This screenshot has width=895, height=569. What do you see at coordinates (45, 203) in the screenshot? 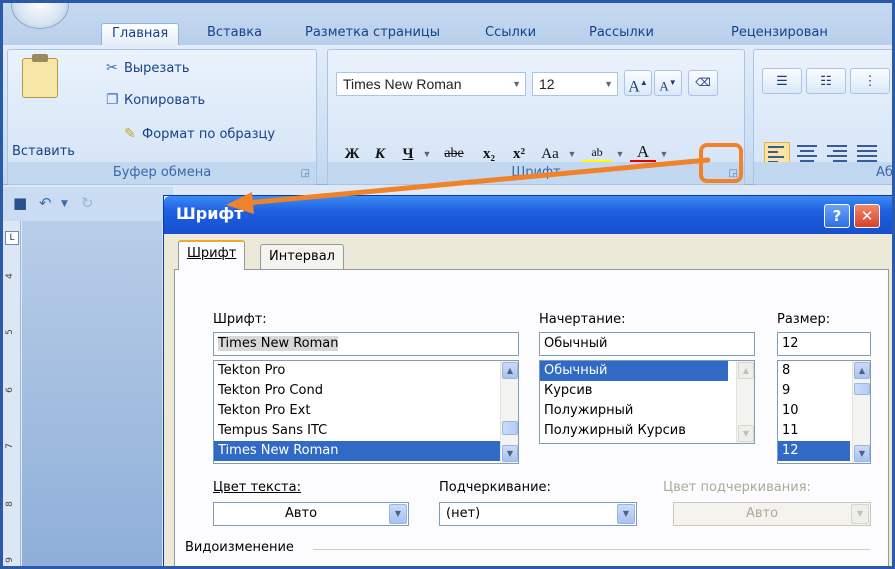
I see `undo-icon: ↶` at bounding box center [45, 203].